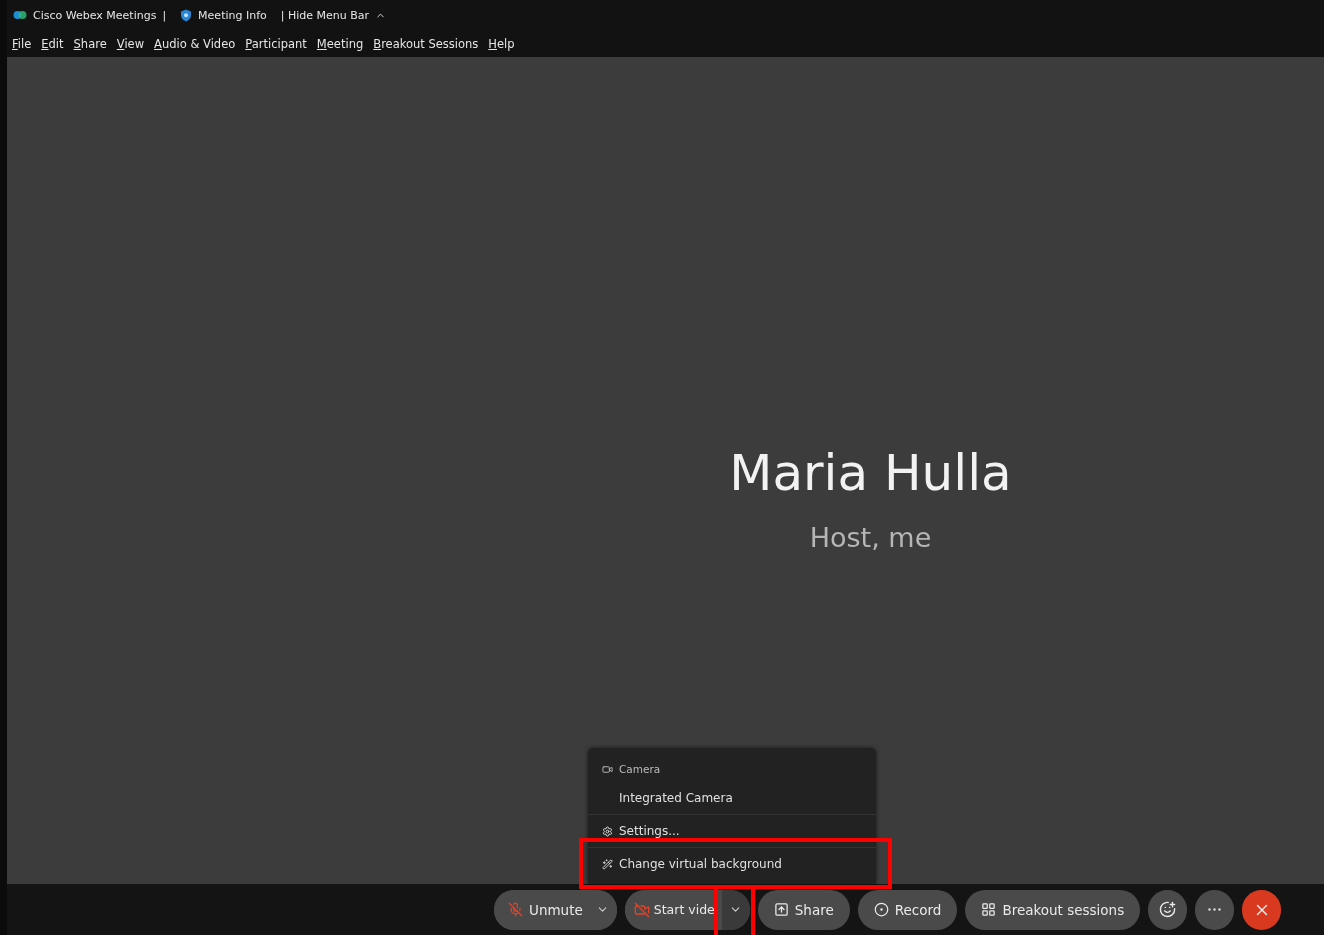 The image size is (1324, 935). I want to click on menu-item: Help, so click(501, 43).